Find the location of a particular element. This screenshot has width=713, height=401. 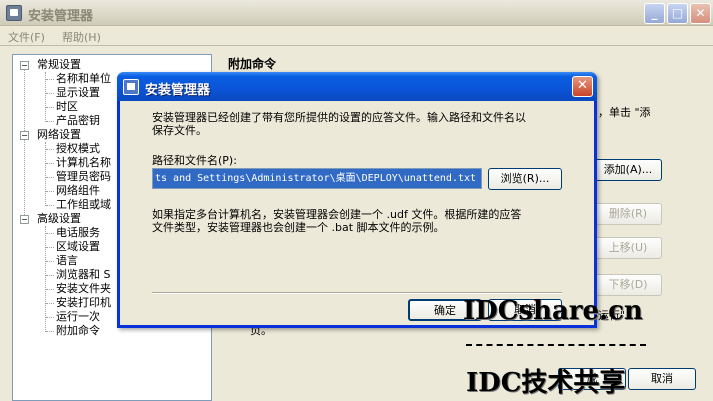

tree-item: 计算机名称 is located at coordinates (83, 163).